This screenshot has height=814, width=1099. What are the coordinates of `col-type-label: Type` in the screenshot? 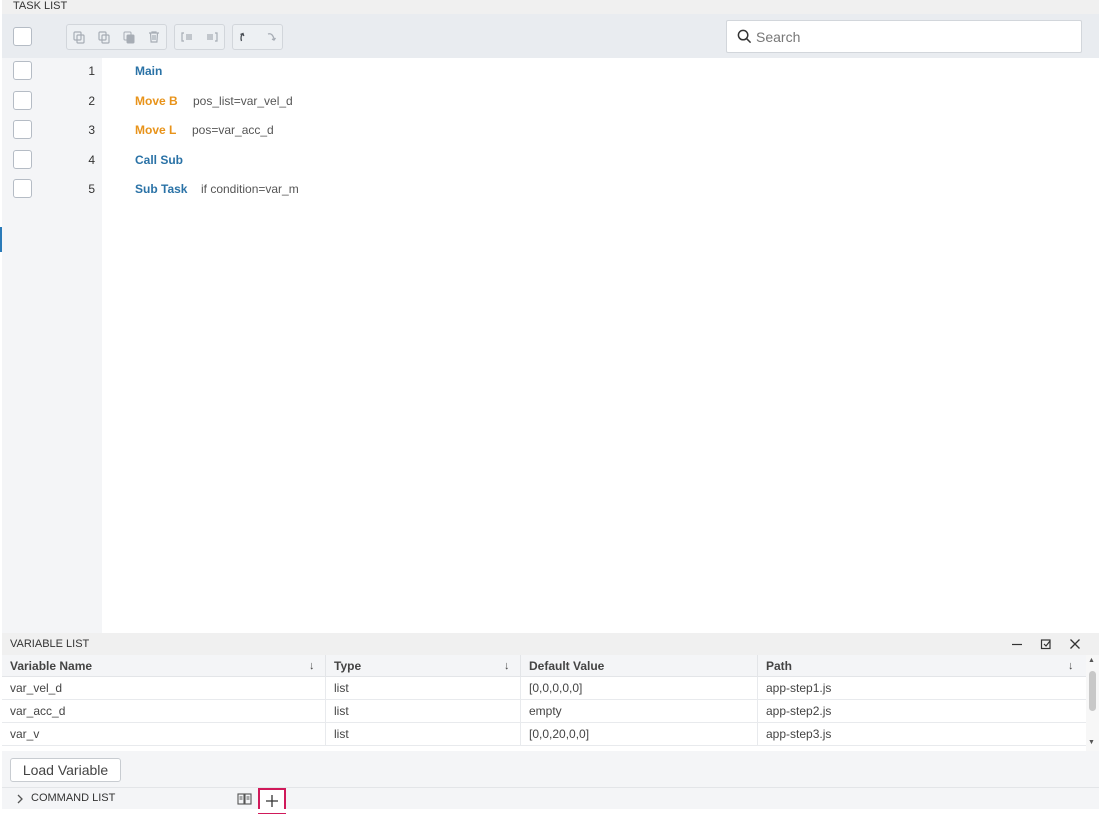 It's located at (348, 666).